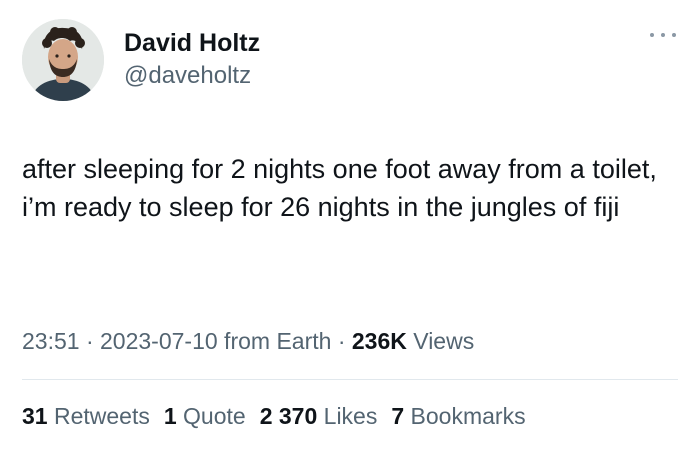 This screenshot has height=454, width=700. I want to click on retweets-count: 31, so click(35, 416).